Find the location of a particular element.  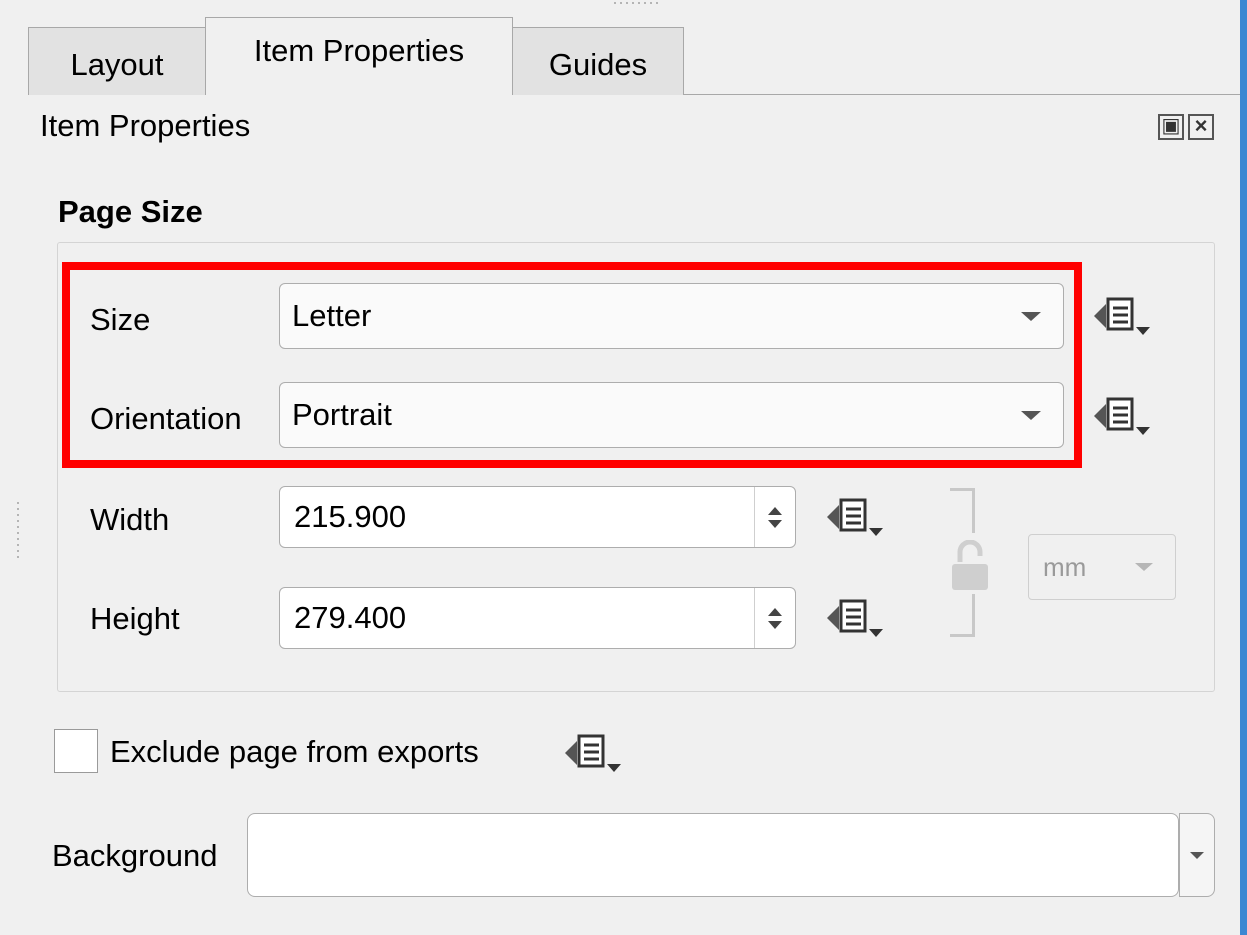

lock-bracket-bottom is located at coordinates (962, 615).